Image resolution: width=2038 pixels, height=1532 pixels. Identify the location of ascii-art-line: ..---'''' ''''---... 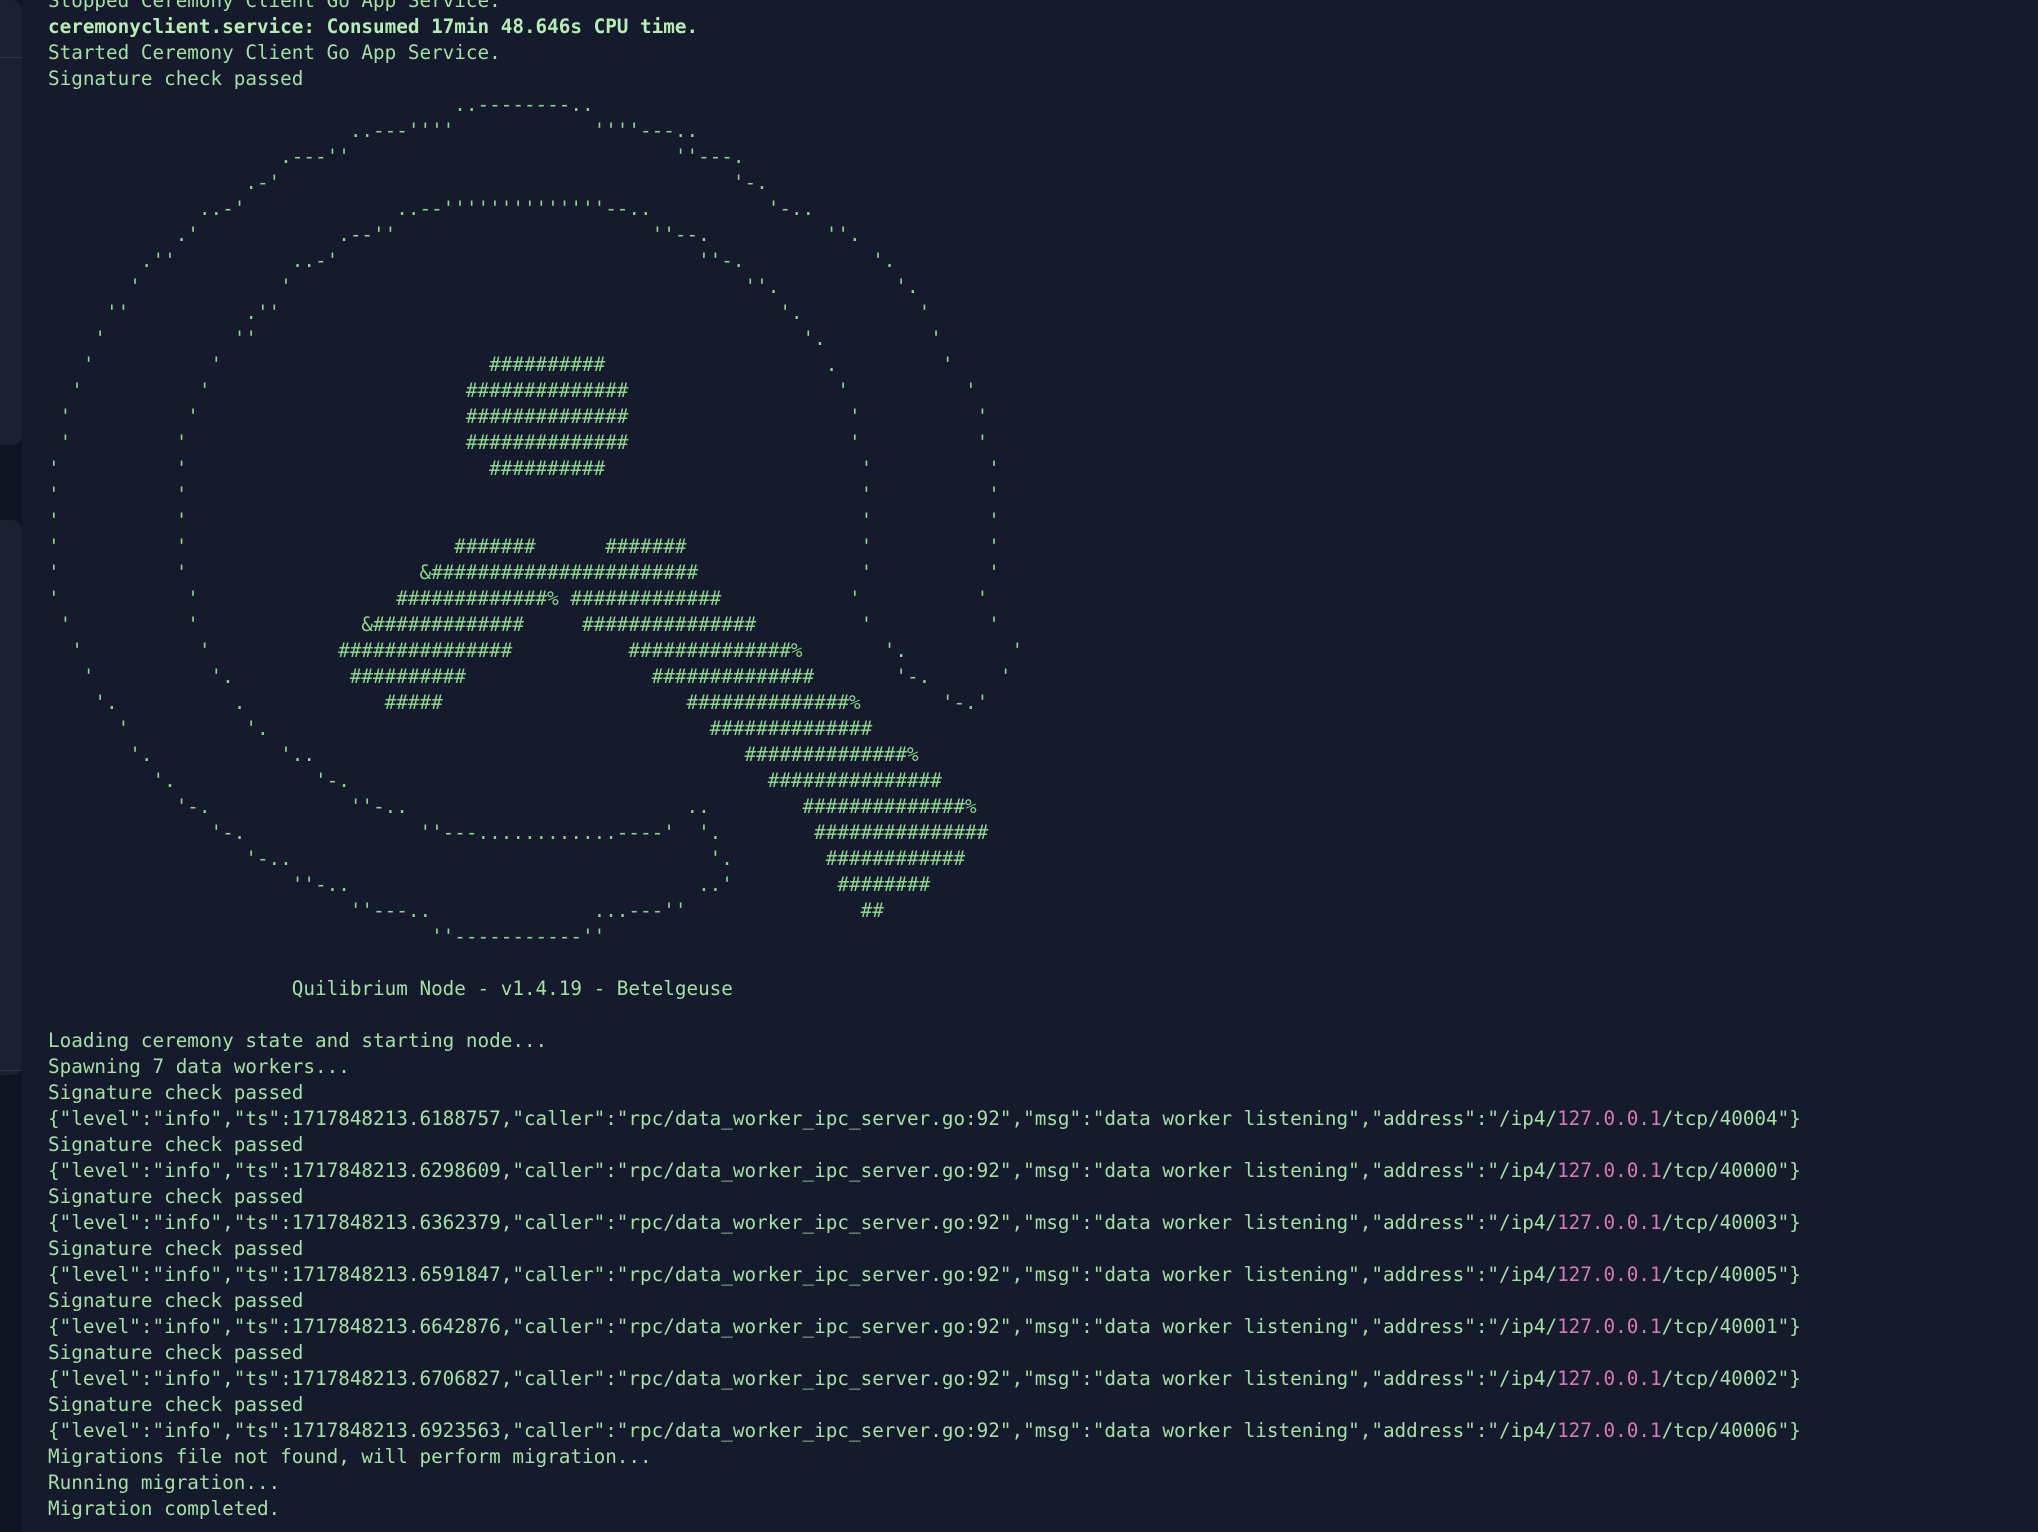
(373, 130).